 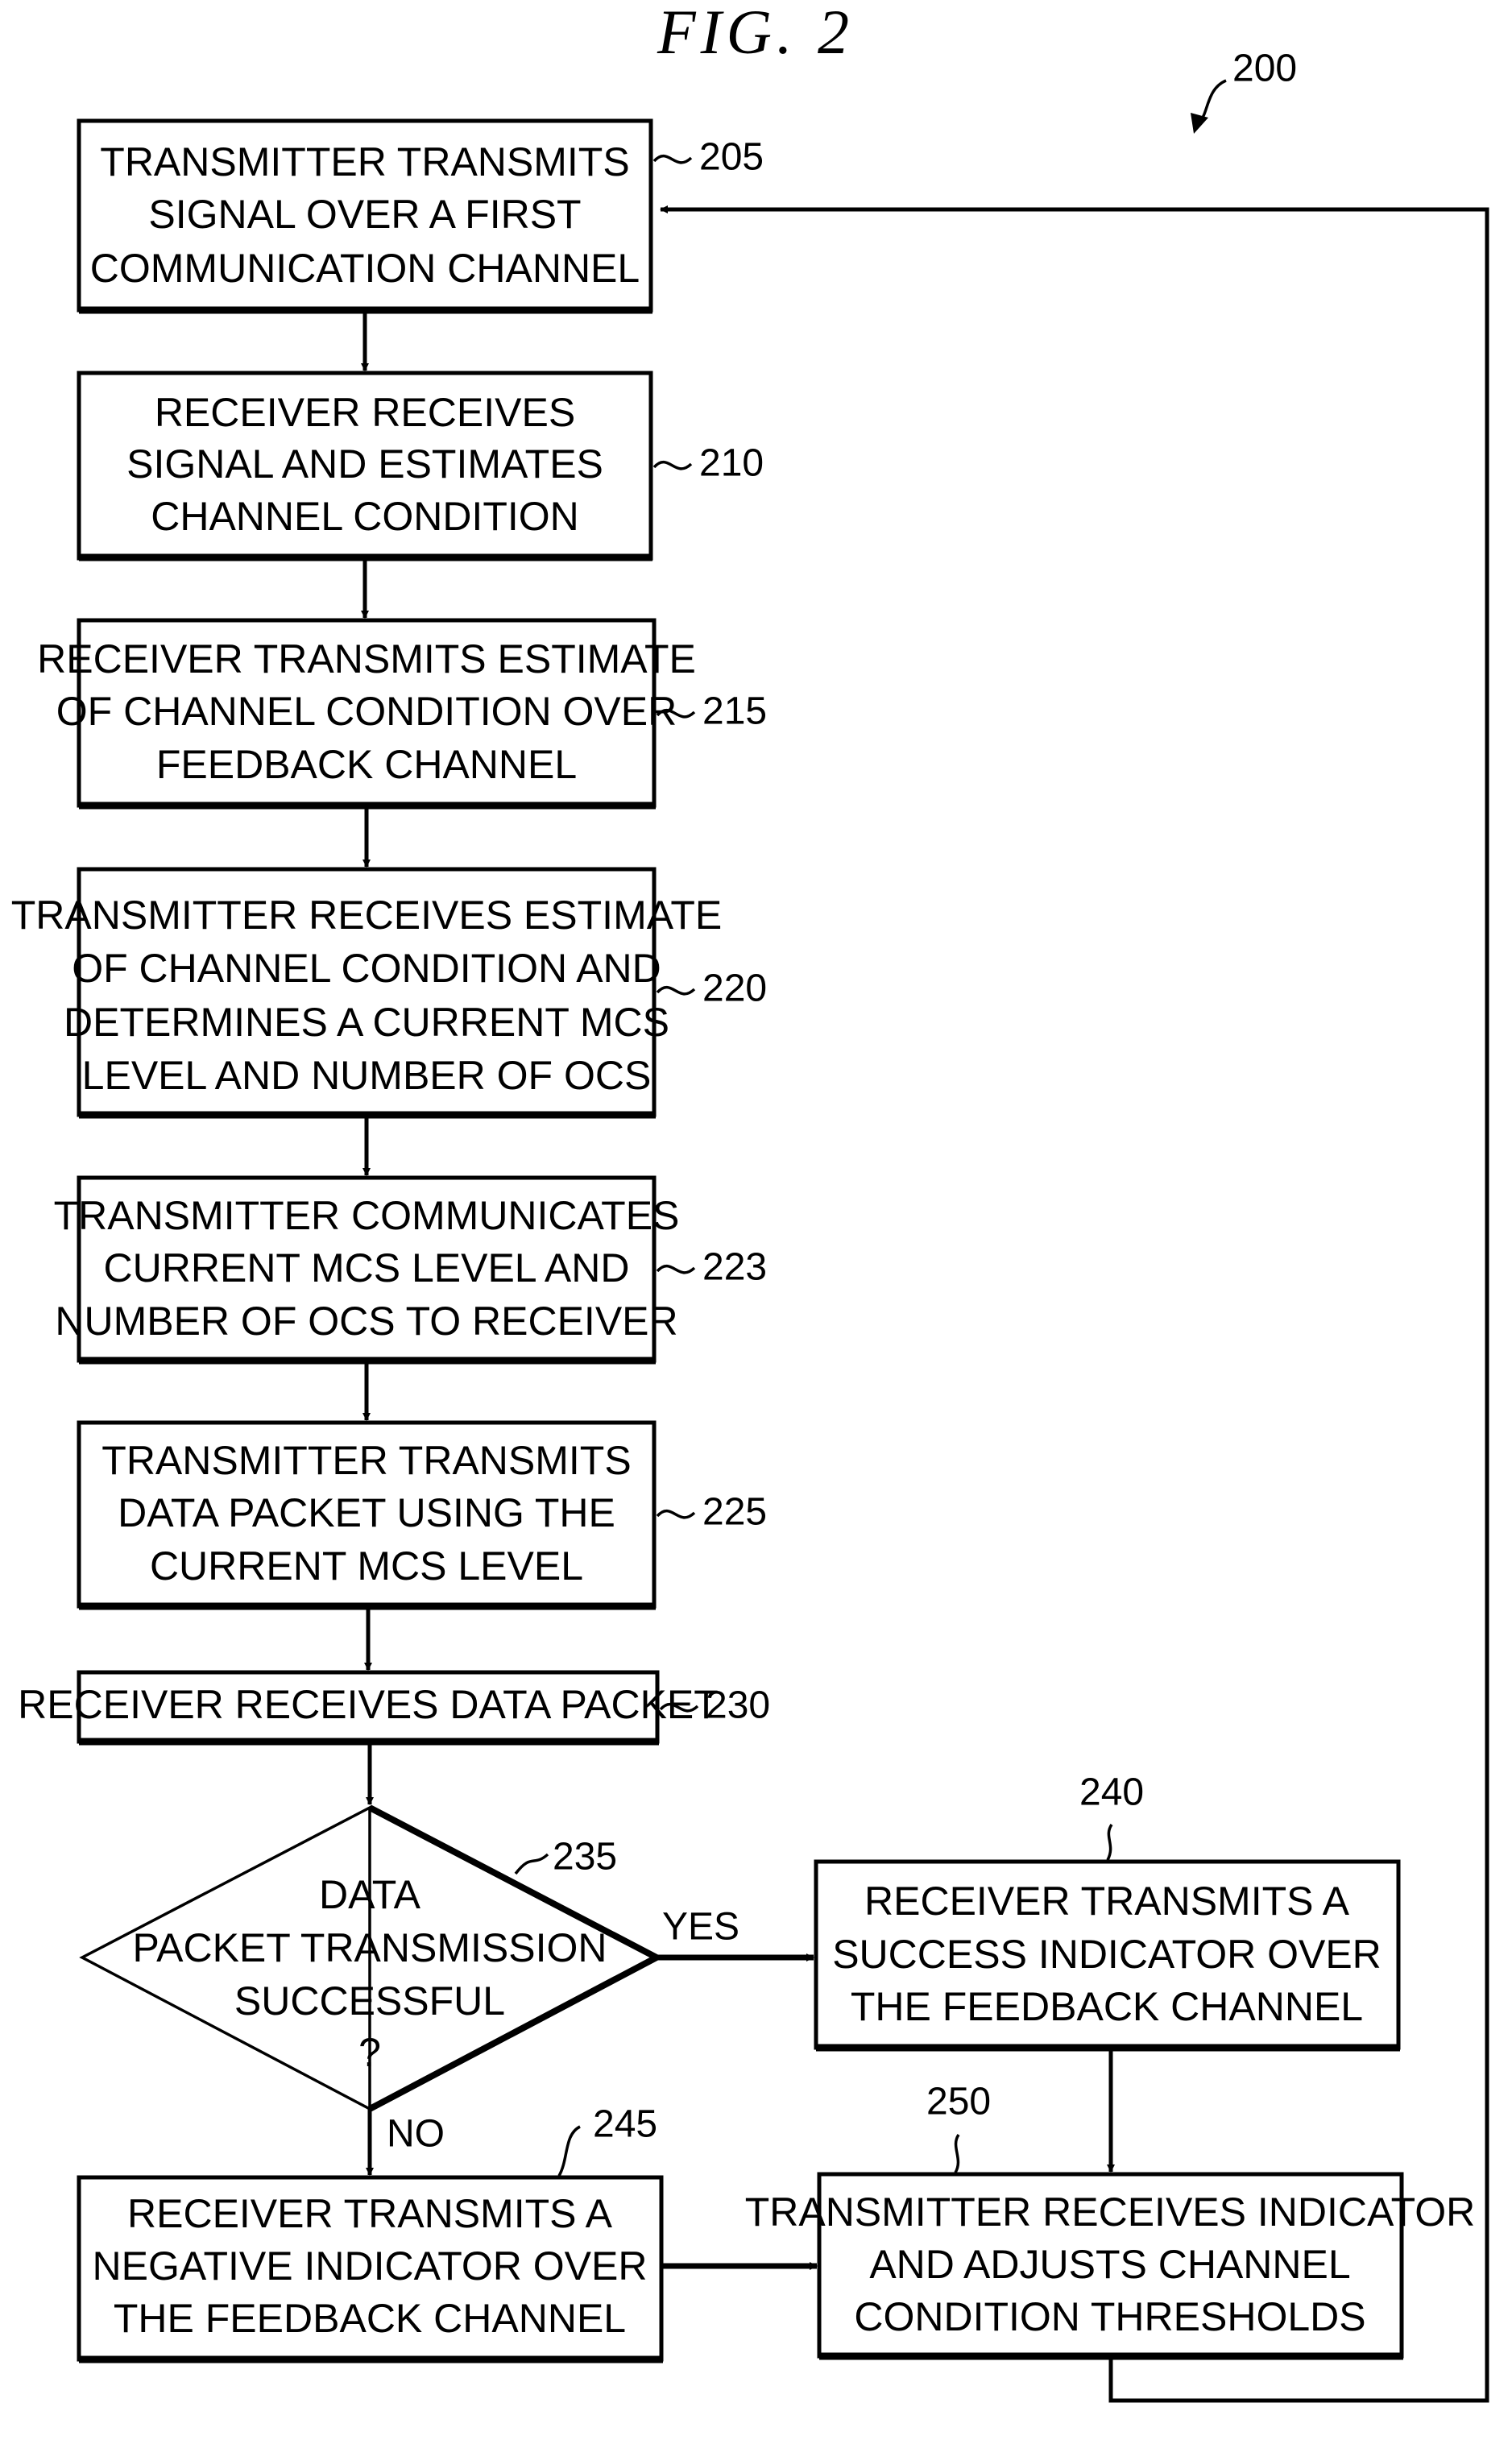 I want to click on step-230-line-1: RECEIVER RECEIVES DATA PACKET, so click(x=369, y=1704).